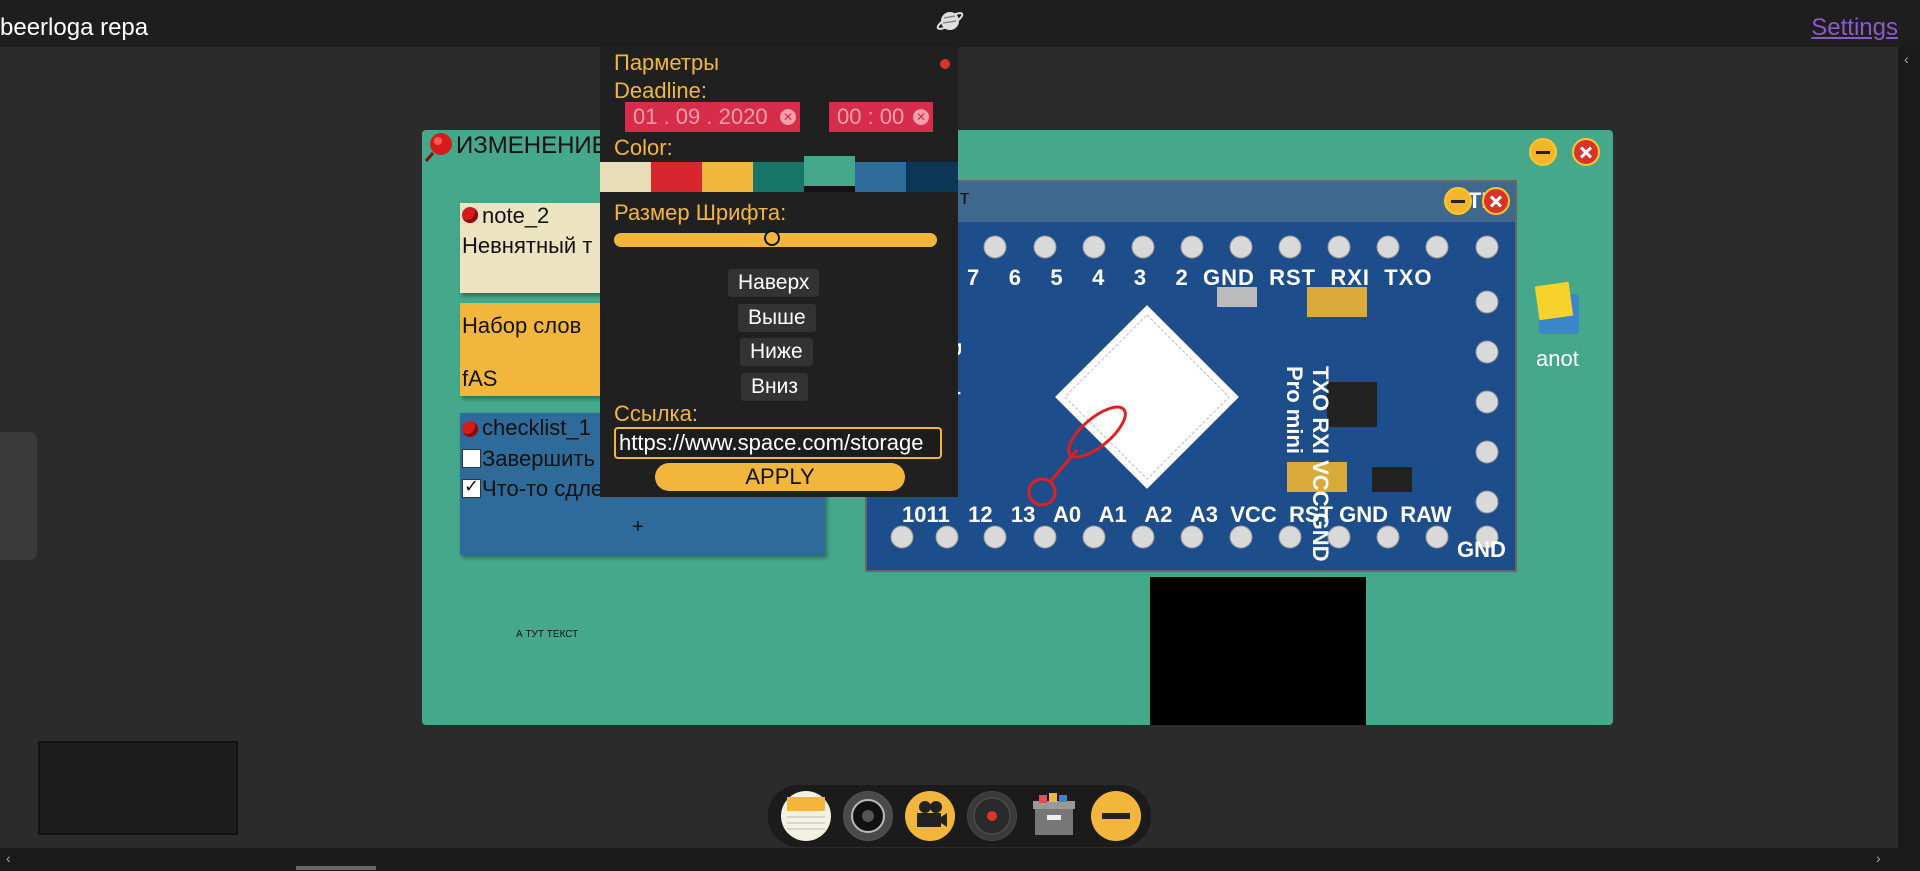 The height and width of the screenshot is (871, 1920). What do you see at coordinates (1496, 201) in the screenshot?
I see `image-close-button` at bounding box center [1496, 201].